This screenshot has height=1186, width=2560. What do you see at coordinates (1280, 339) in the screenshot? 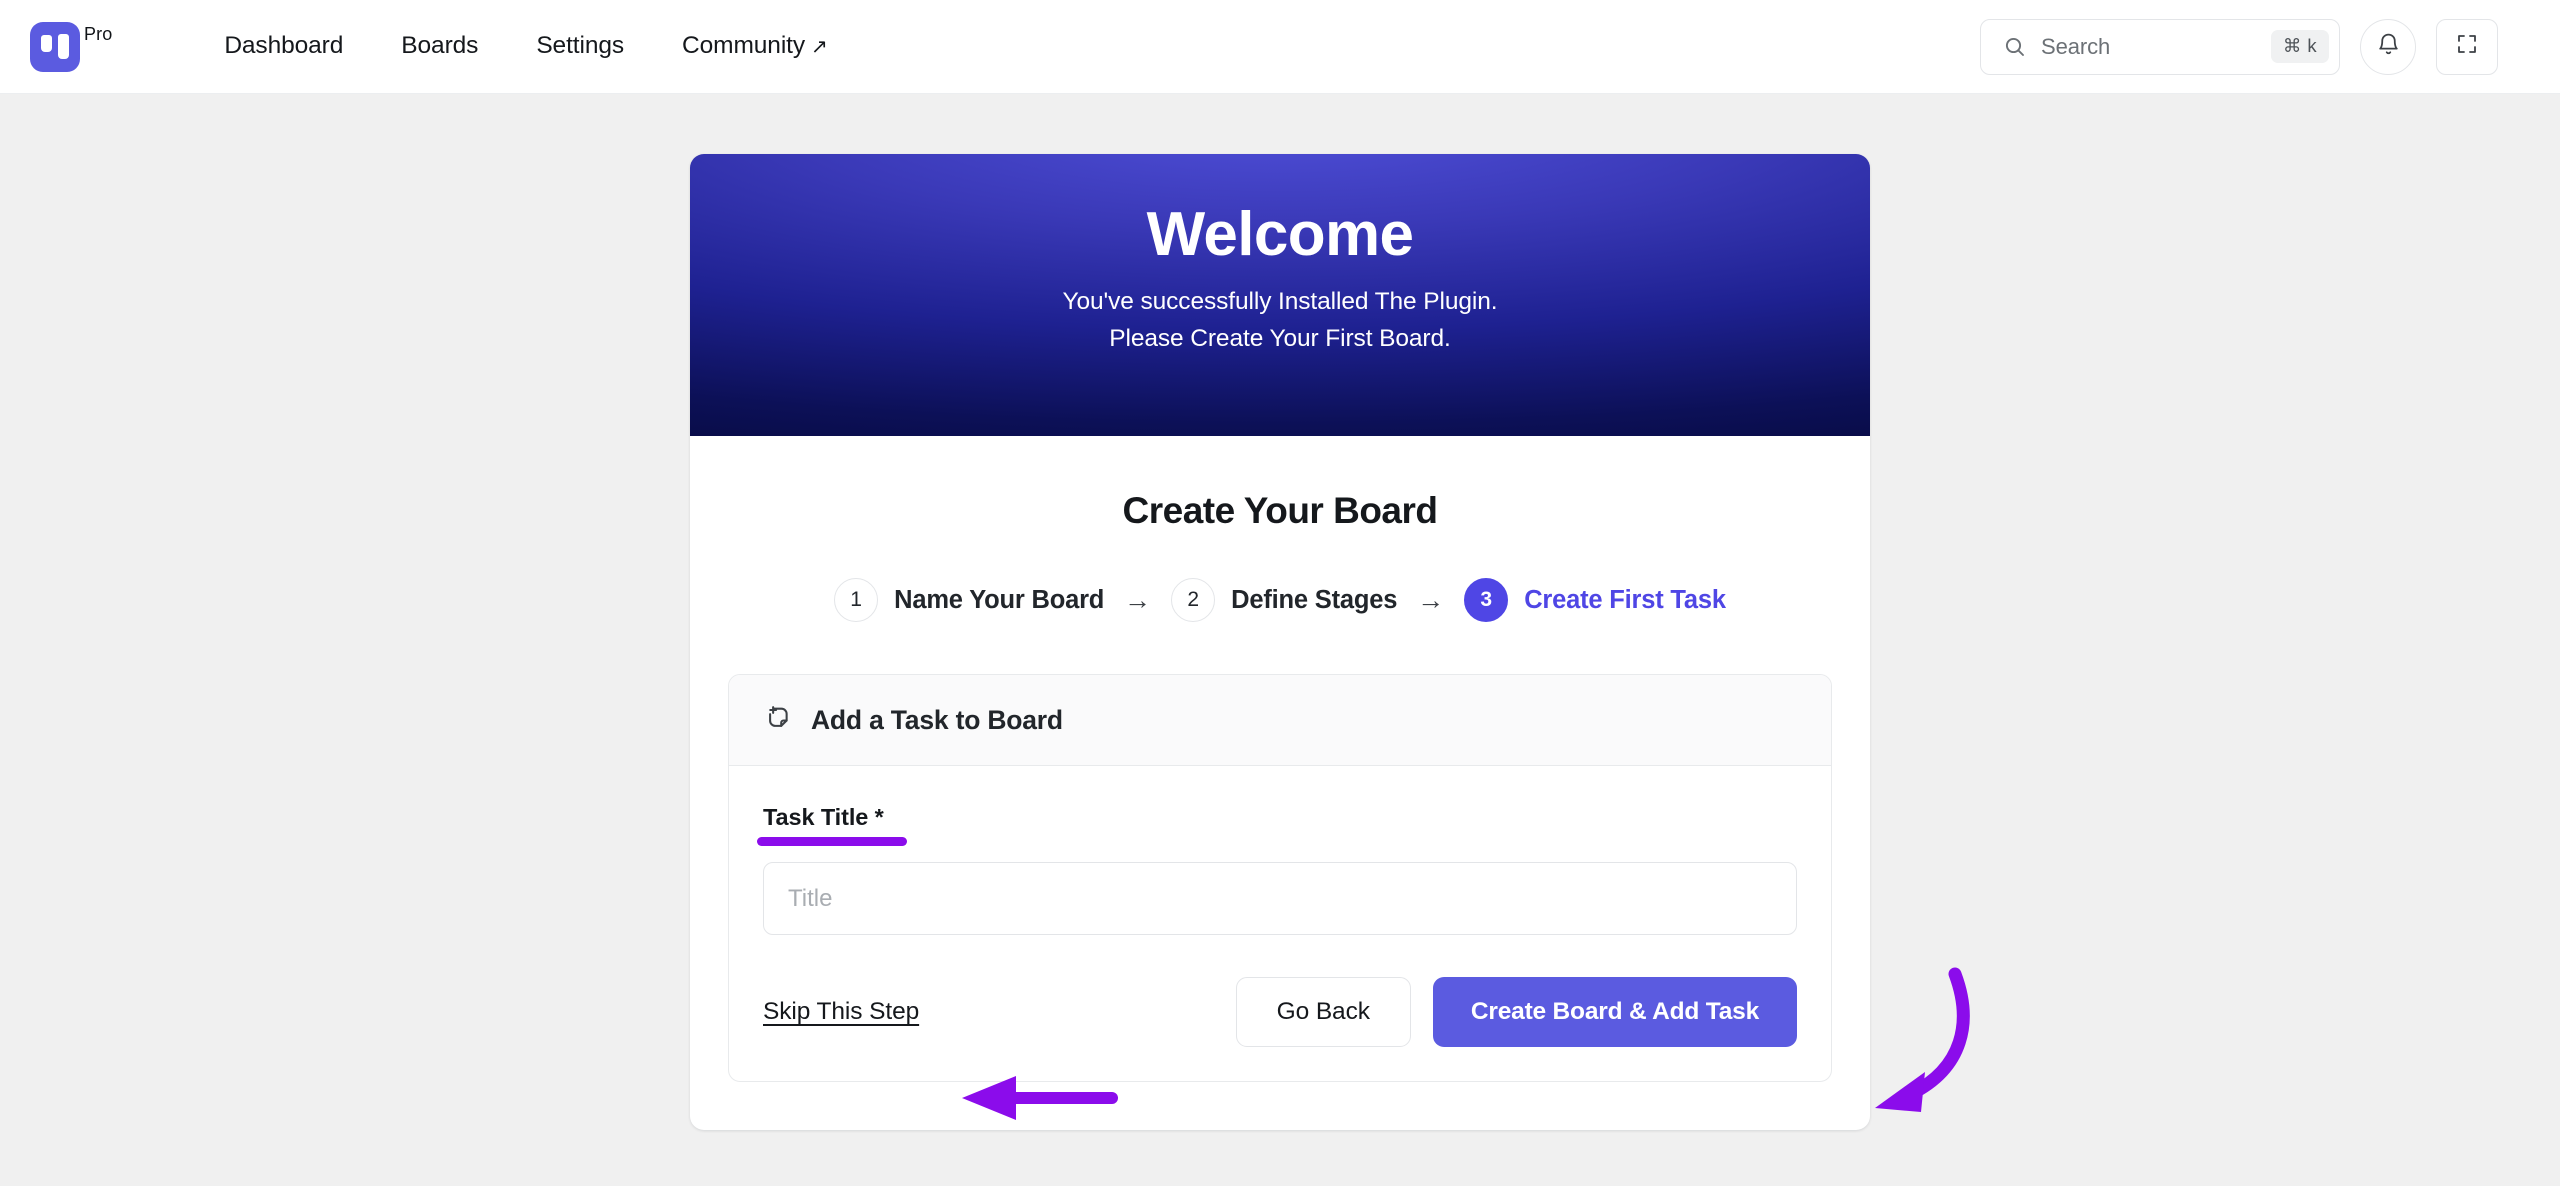
I see `hero-subtitle-line-2: Please Create Your First Board.` at bounding box center [1280, 339].